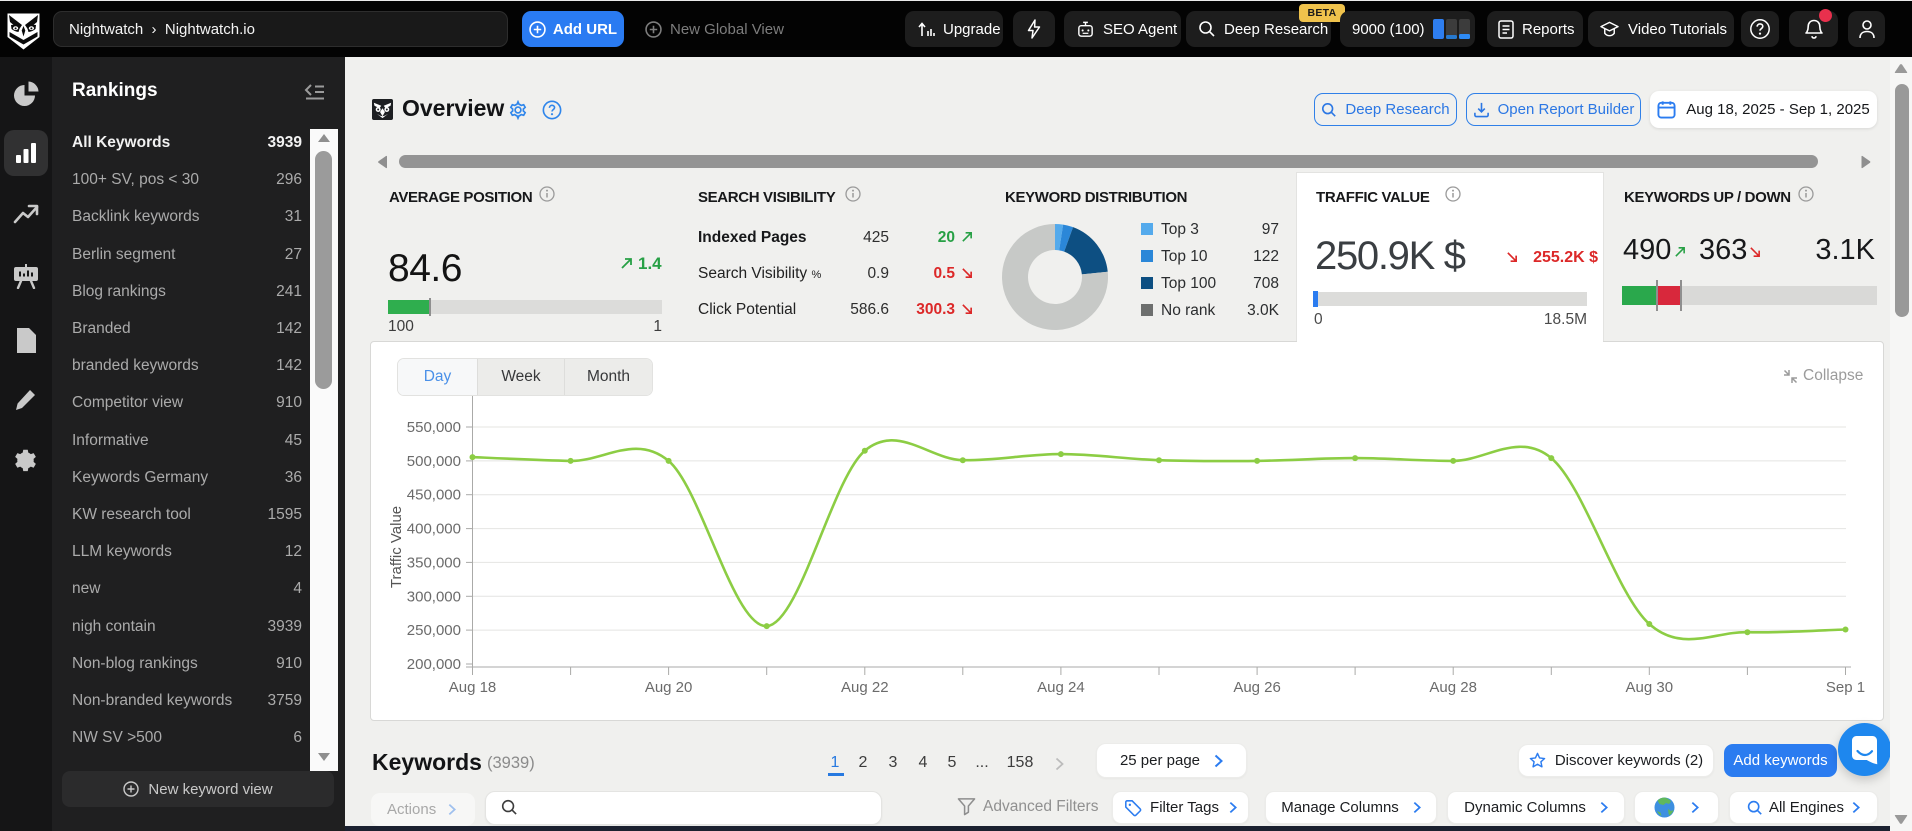 This screenshot has height=831, width=1912. I want to click on svg-text: Aug 26, so click(1257, 687).